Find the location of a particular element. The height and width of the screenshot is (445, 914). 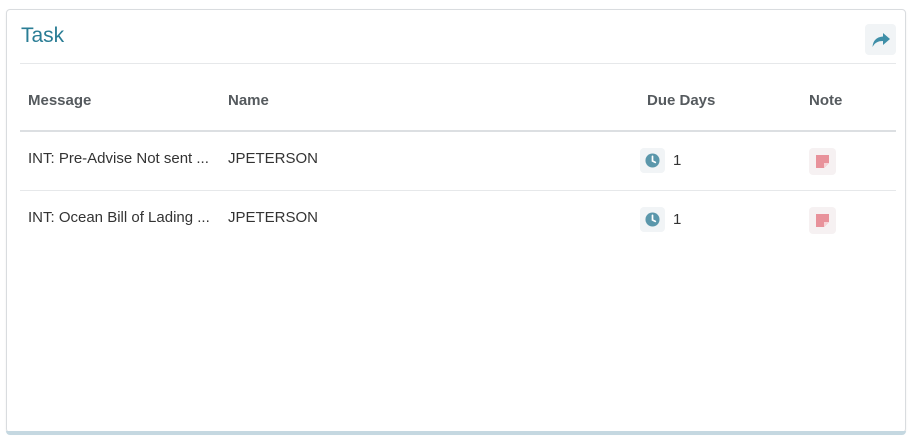

share-button is located at coordinates (880, 39).